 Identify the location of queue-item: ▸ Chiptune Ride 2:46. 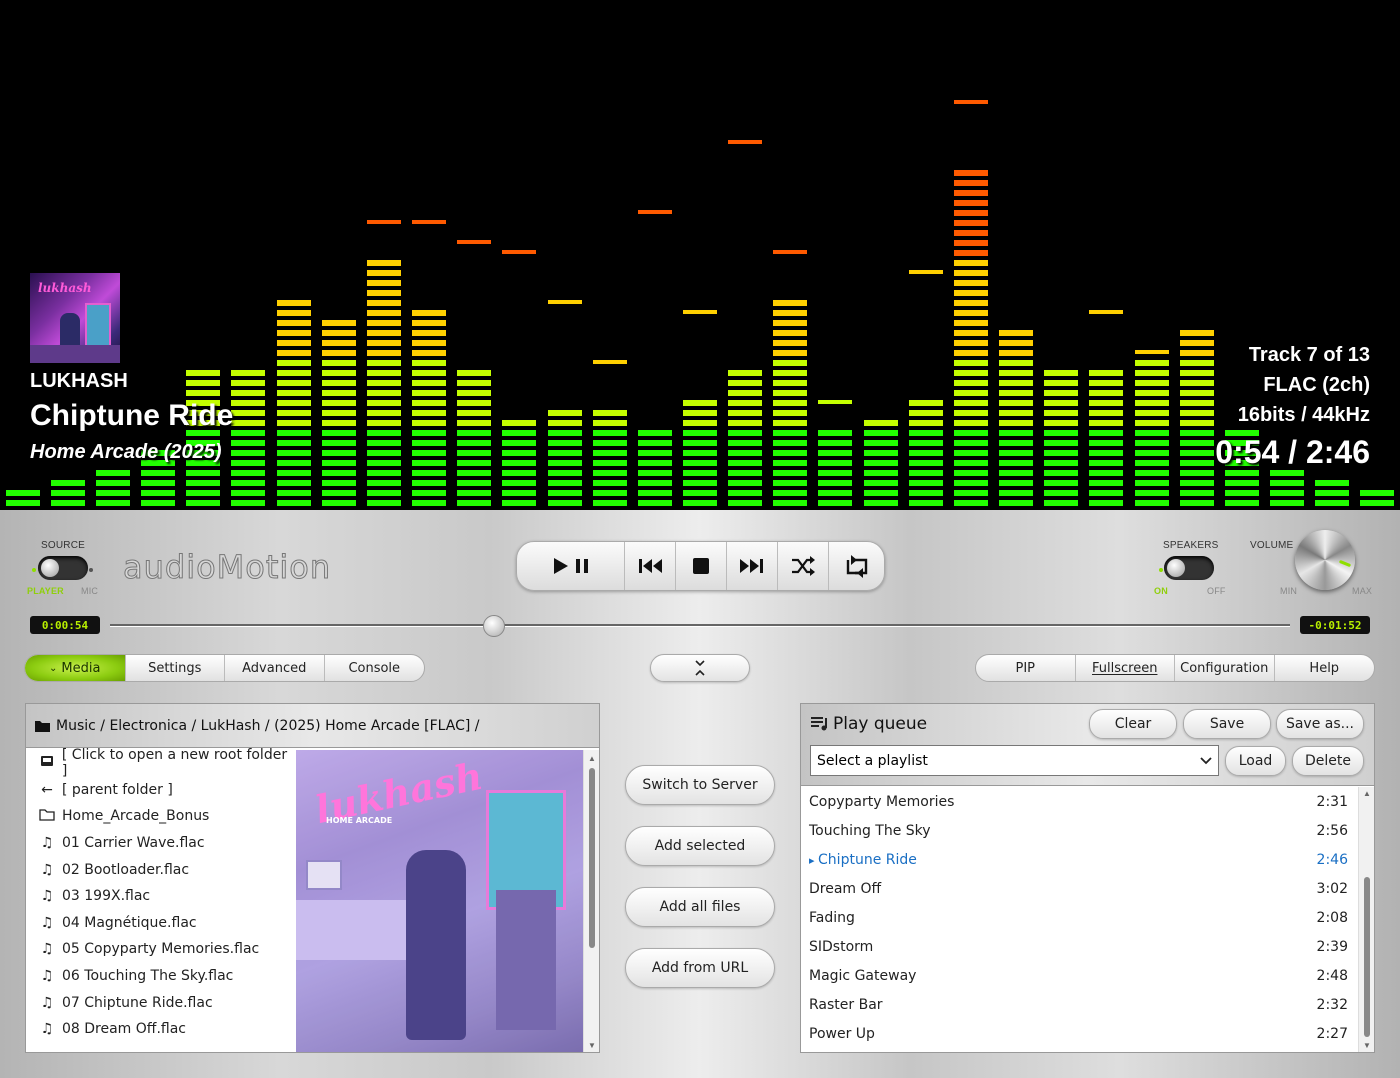
(1087, 859).